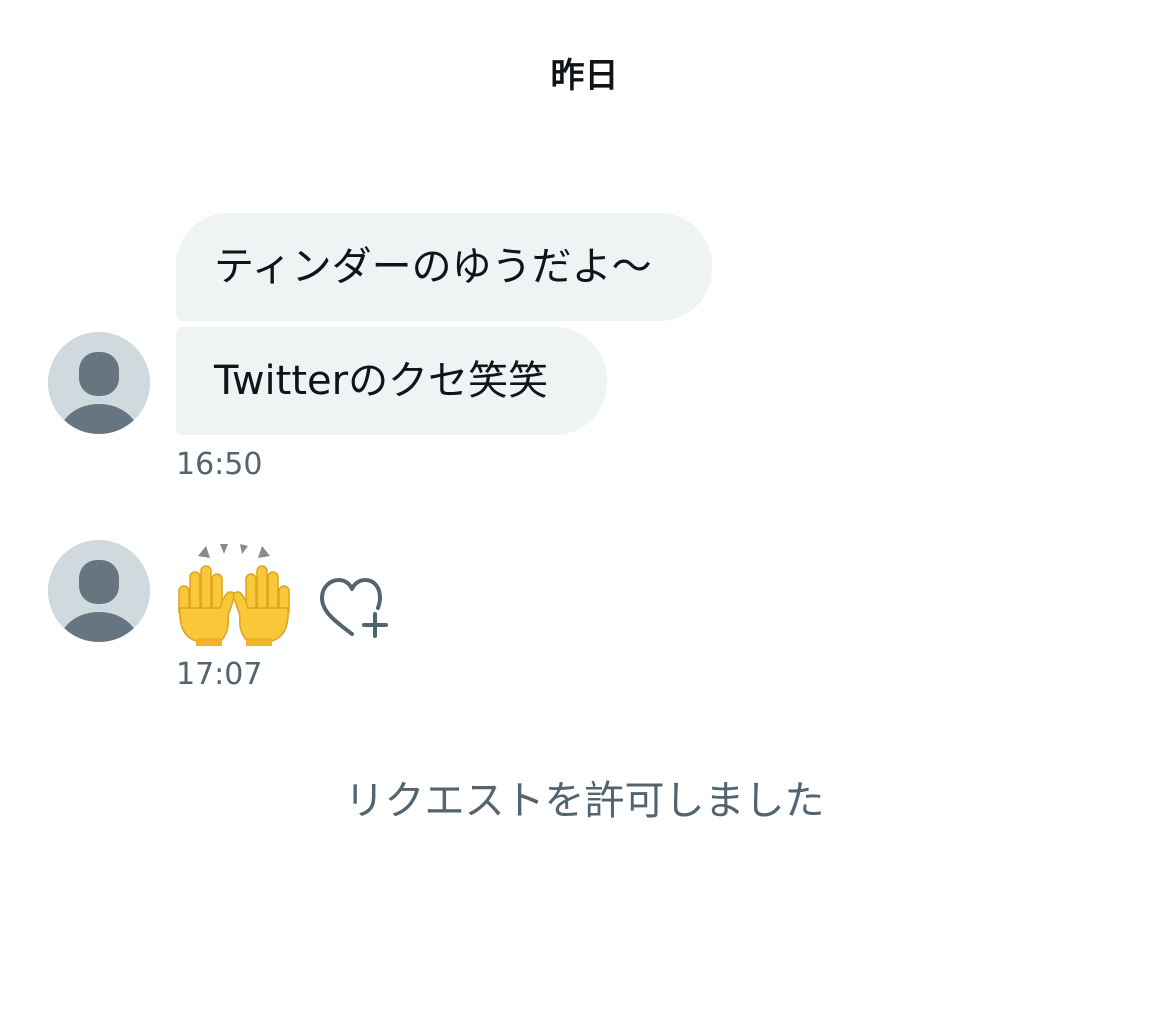 This screenshot has height=1018, width=1169. I want to click on system-message: リクエストを許可しました, so click(584, 801).